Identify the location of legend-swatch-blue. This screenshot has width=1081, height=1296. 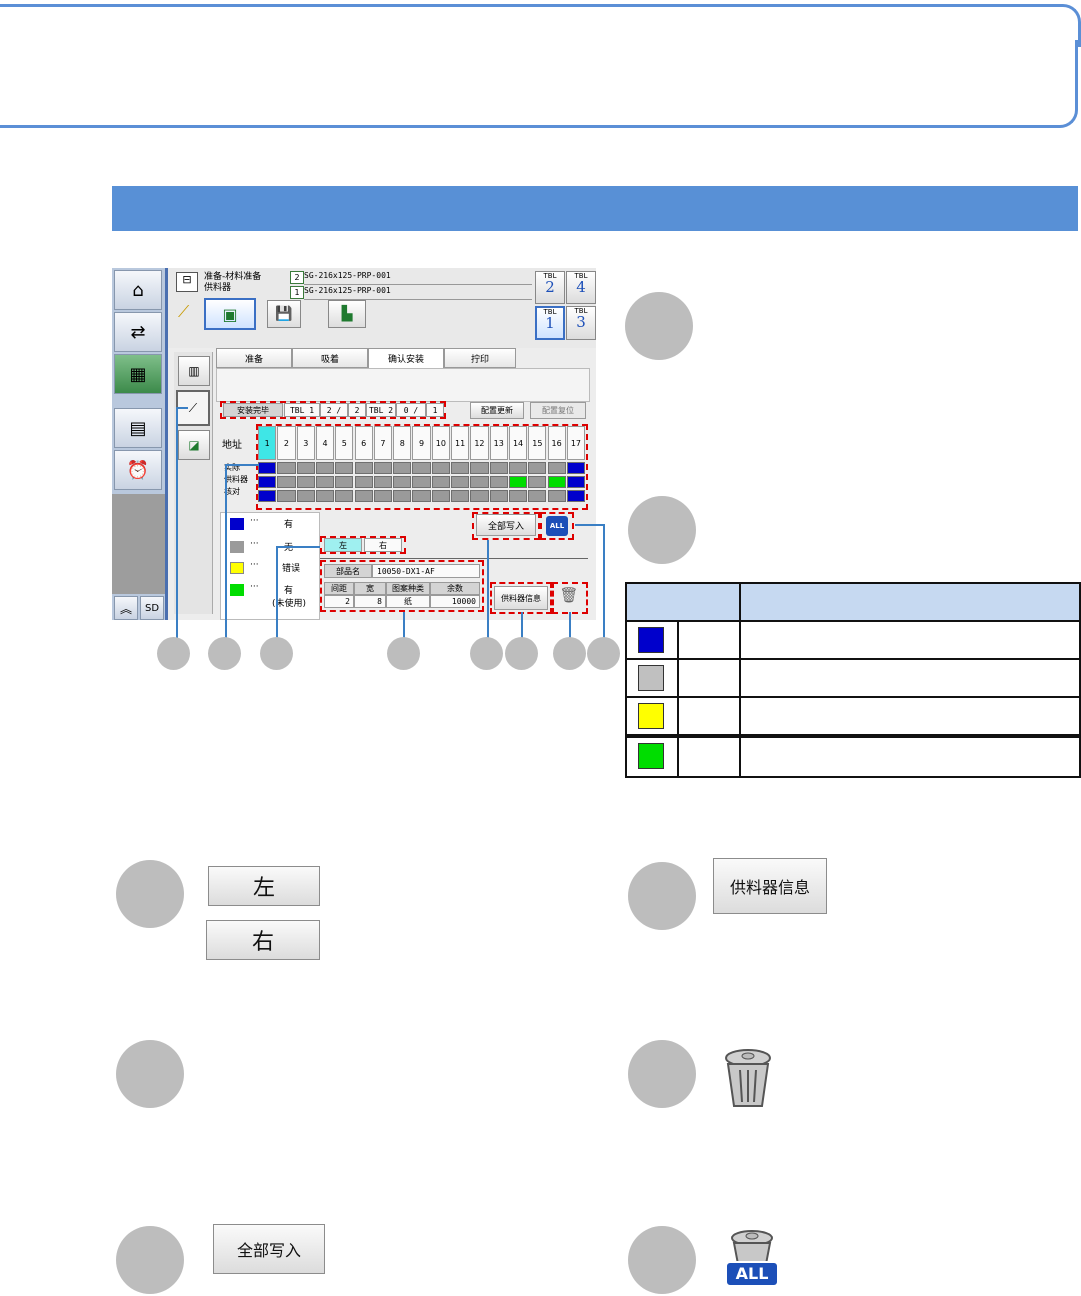
(237, 524).